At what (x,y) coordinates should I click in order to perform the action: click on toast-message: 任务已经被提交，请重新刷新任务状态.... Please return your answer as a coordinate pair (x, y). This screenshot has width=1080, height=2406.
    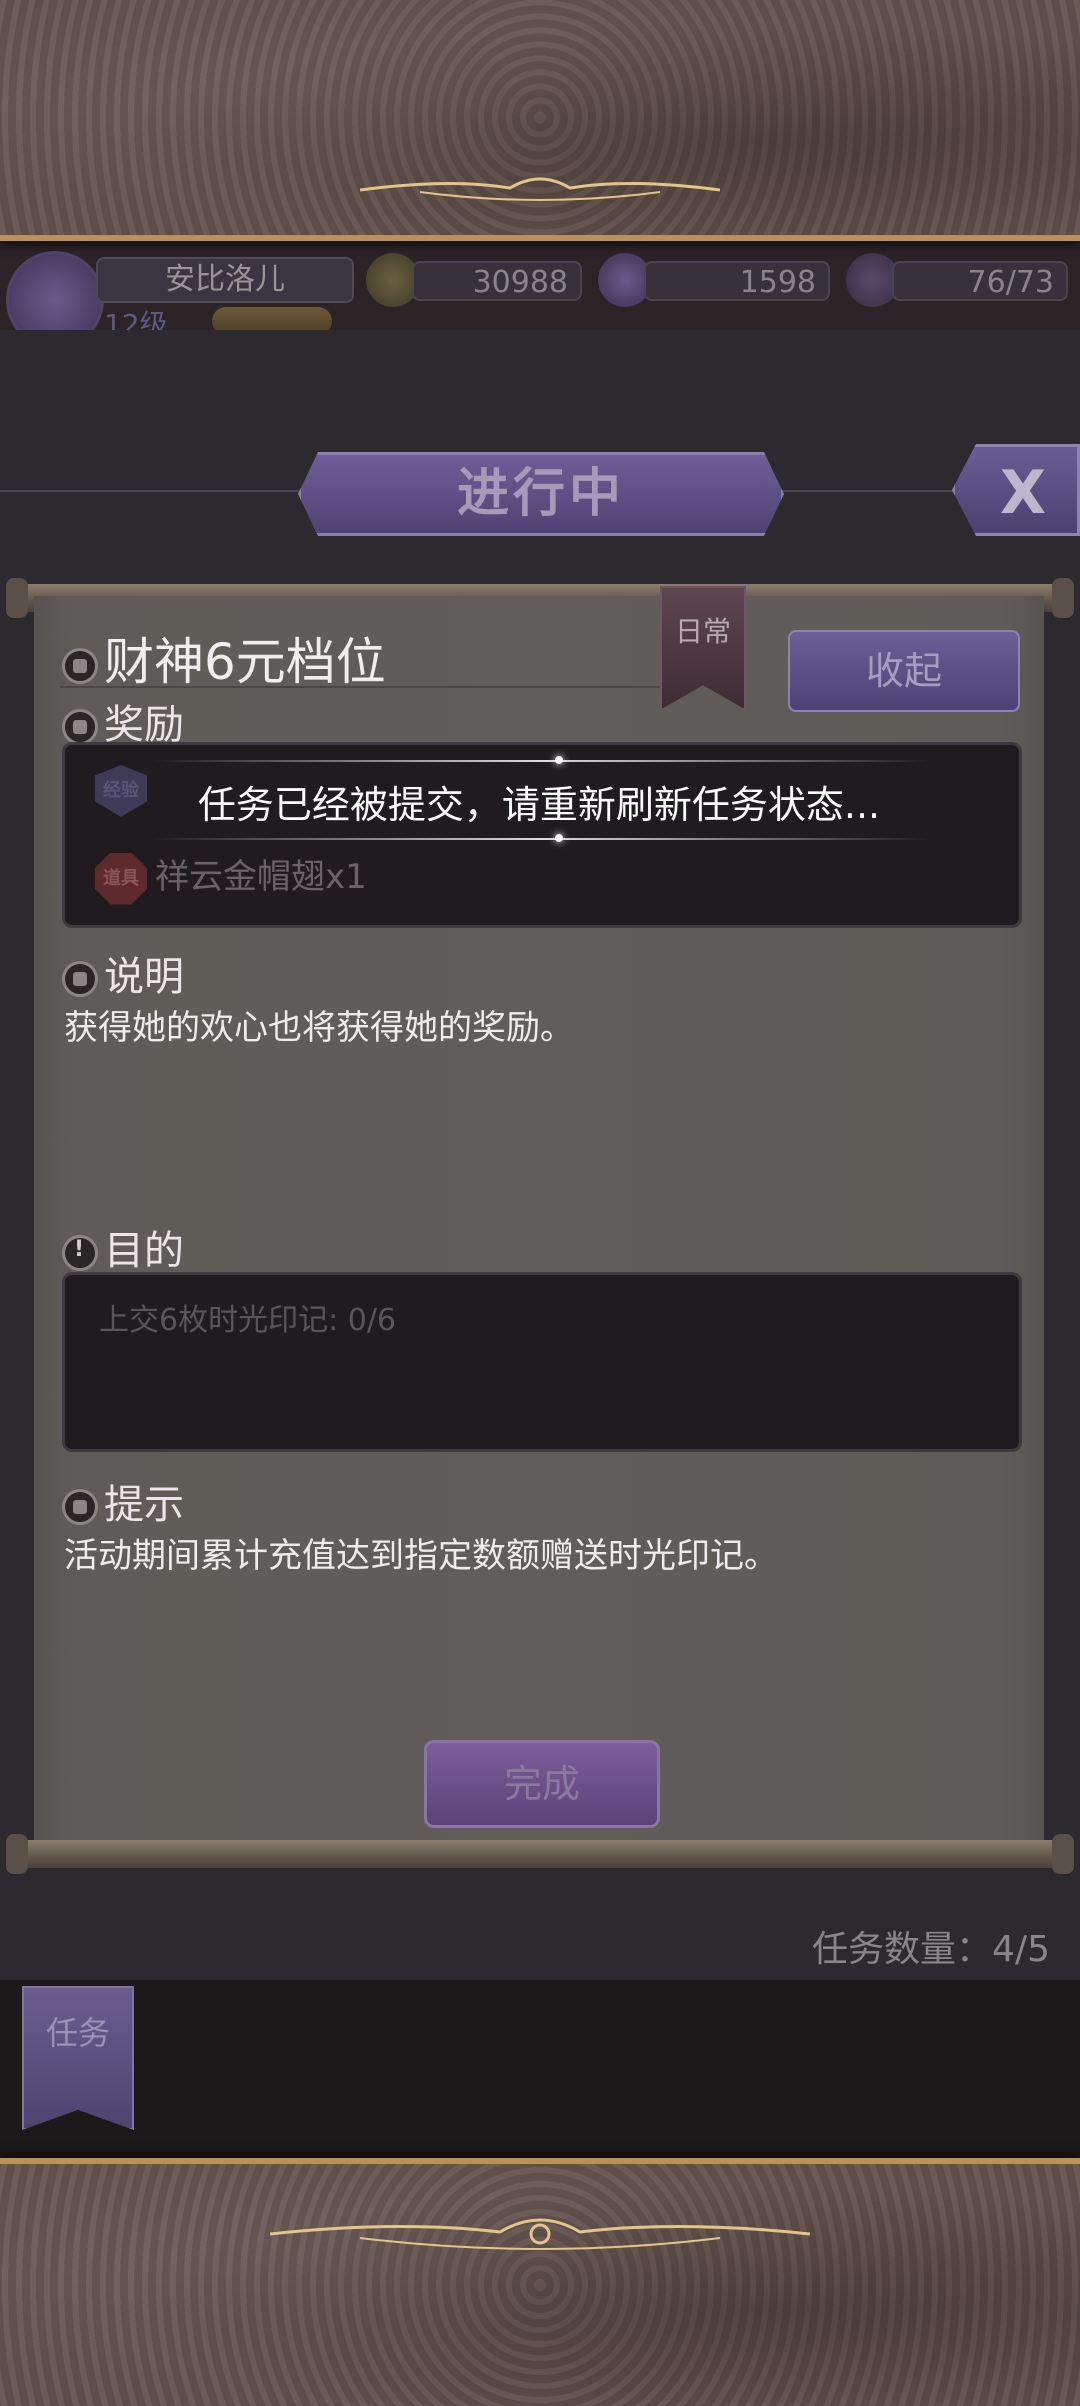
    Looking at the image, I should click on (539, 805).